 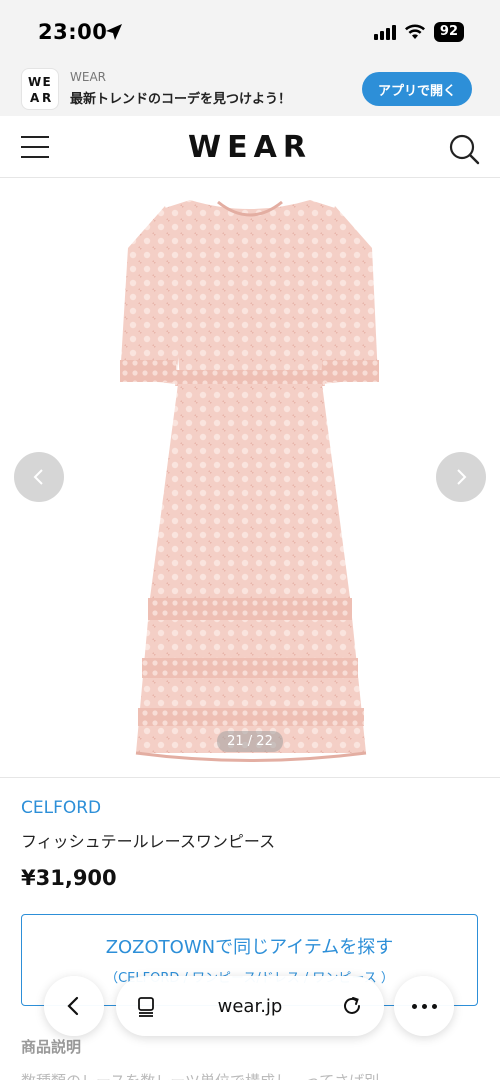 I want to click on chevron-right-icon, so click(x=462, y=477).